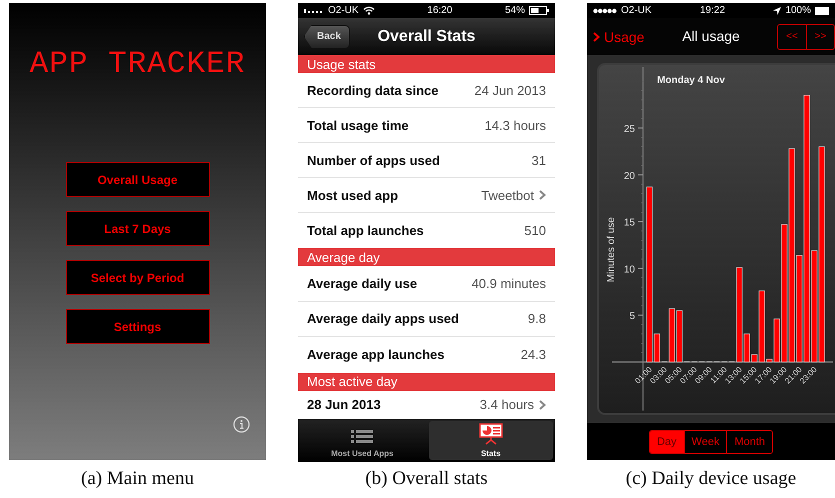  Describe the element at coordinates (509, 283) in the screenshot. I see `row-value: 40.9 minutes` at that location.